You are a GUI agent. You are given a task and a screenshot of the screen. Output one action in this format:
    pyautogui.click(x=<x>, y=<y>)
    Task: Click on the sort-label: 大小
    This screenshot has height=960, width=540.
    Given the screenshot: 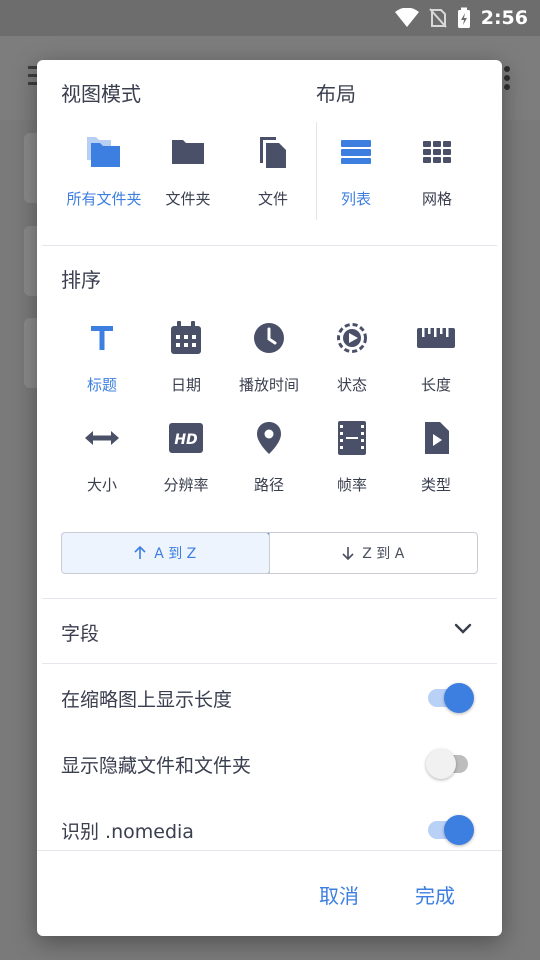 What is the action you would take?
    pyautogui.click(x=101, y=485)
    